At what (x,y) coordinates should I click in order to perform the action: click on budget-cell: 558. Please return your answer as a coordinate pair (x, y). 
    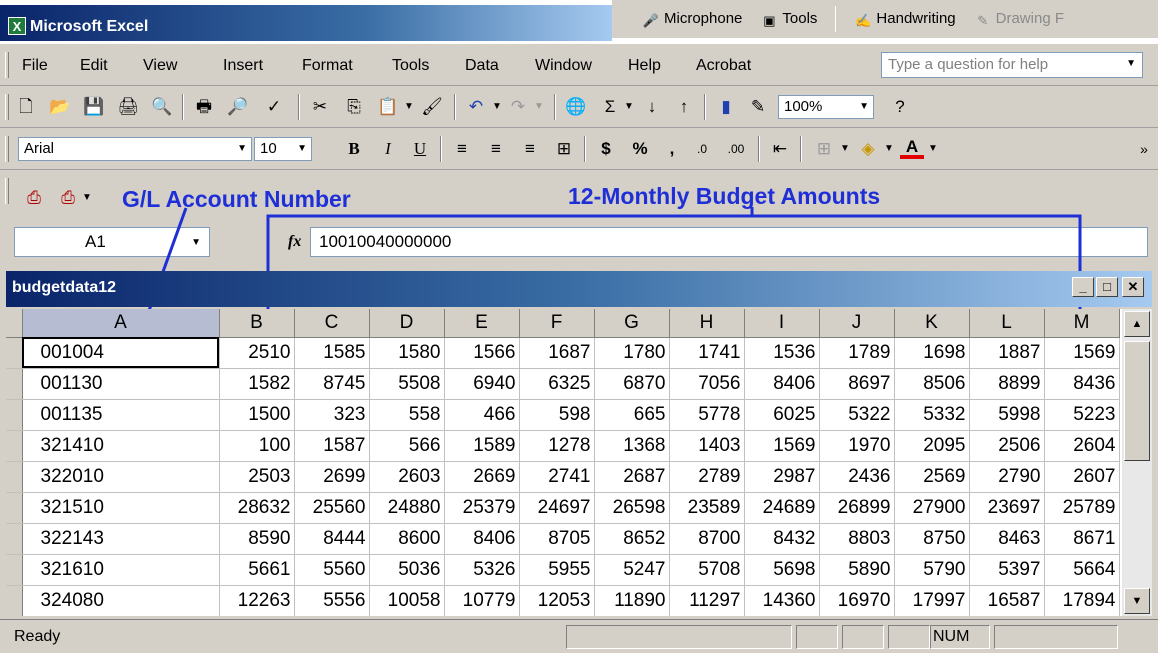
    Looking at the image, I should click on (407, 415).